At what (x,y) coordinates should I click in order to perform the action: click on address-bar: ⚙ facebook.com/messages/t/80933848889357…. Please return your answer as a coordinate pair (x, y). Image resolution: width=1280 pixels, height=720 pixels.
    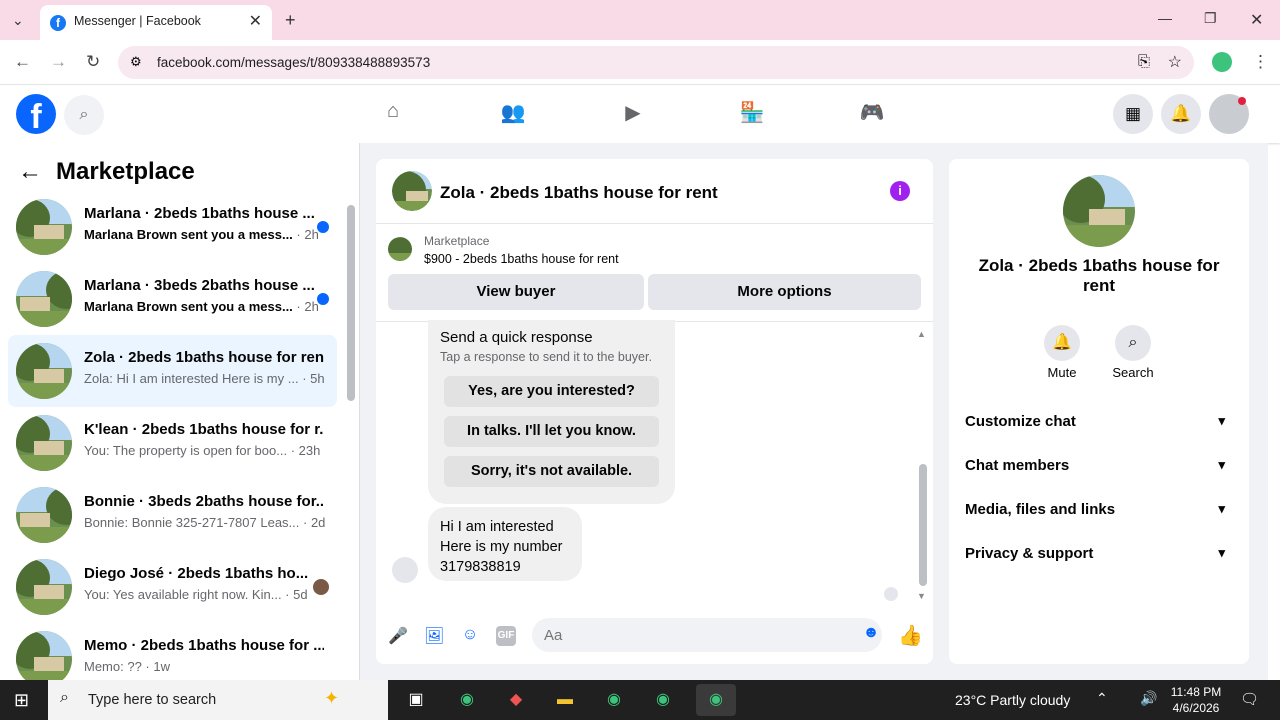
    Looking at the image, I should click on (656, 62).